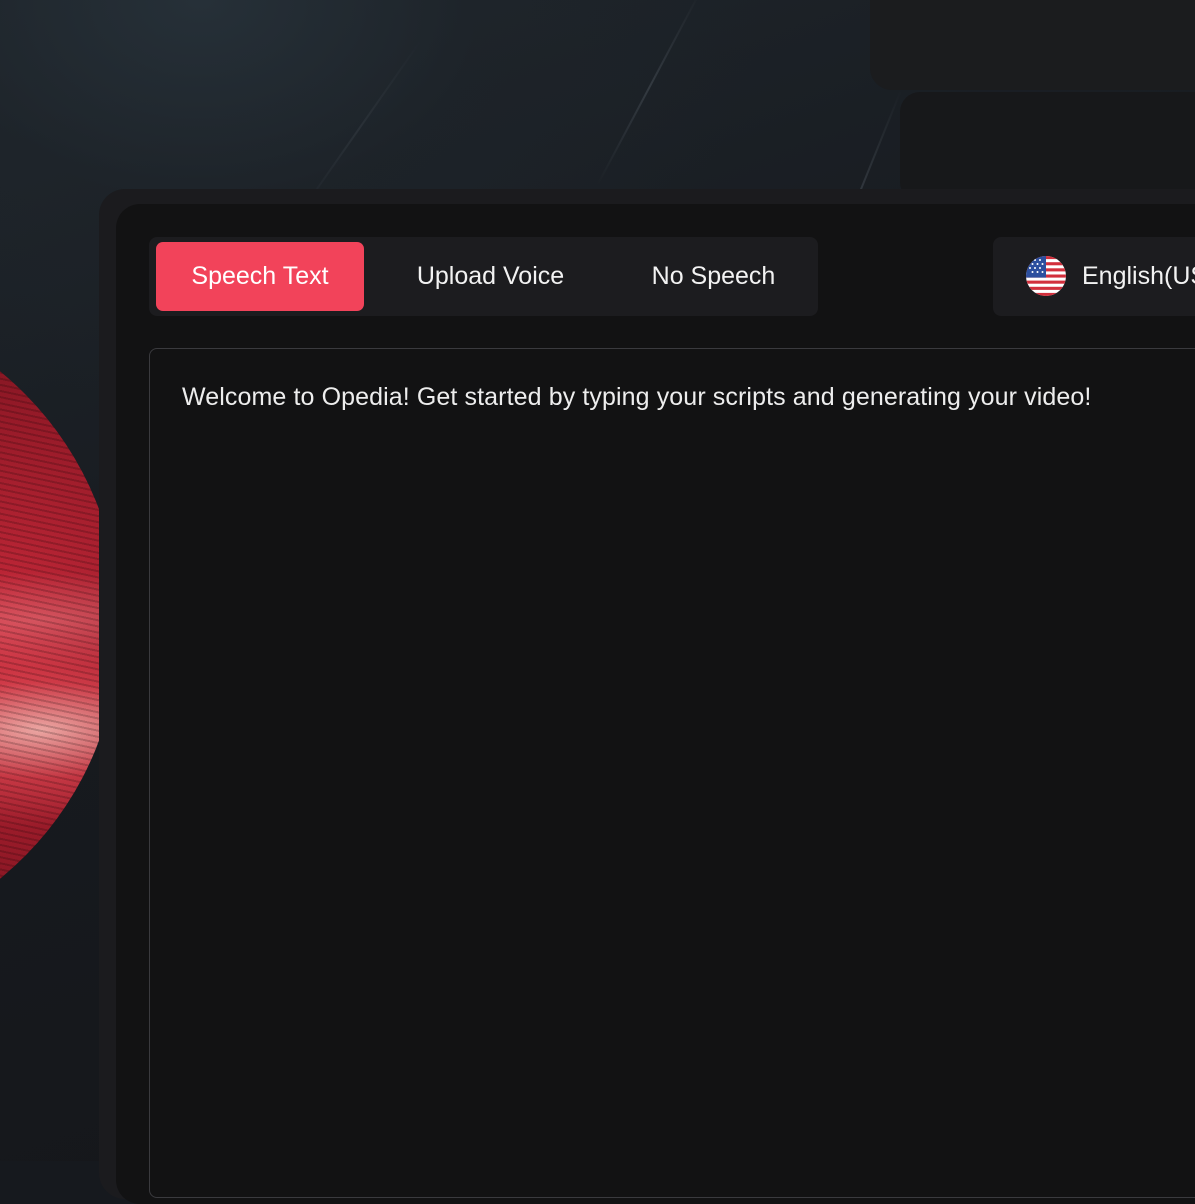 This screenshot has height=1204, width=1195. Describe the element at coordinates (1138, 276) in the screenshot. I see `language-label: English(US)` at that location.